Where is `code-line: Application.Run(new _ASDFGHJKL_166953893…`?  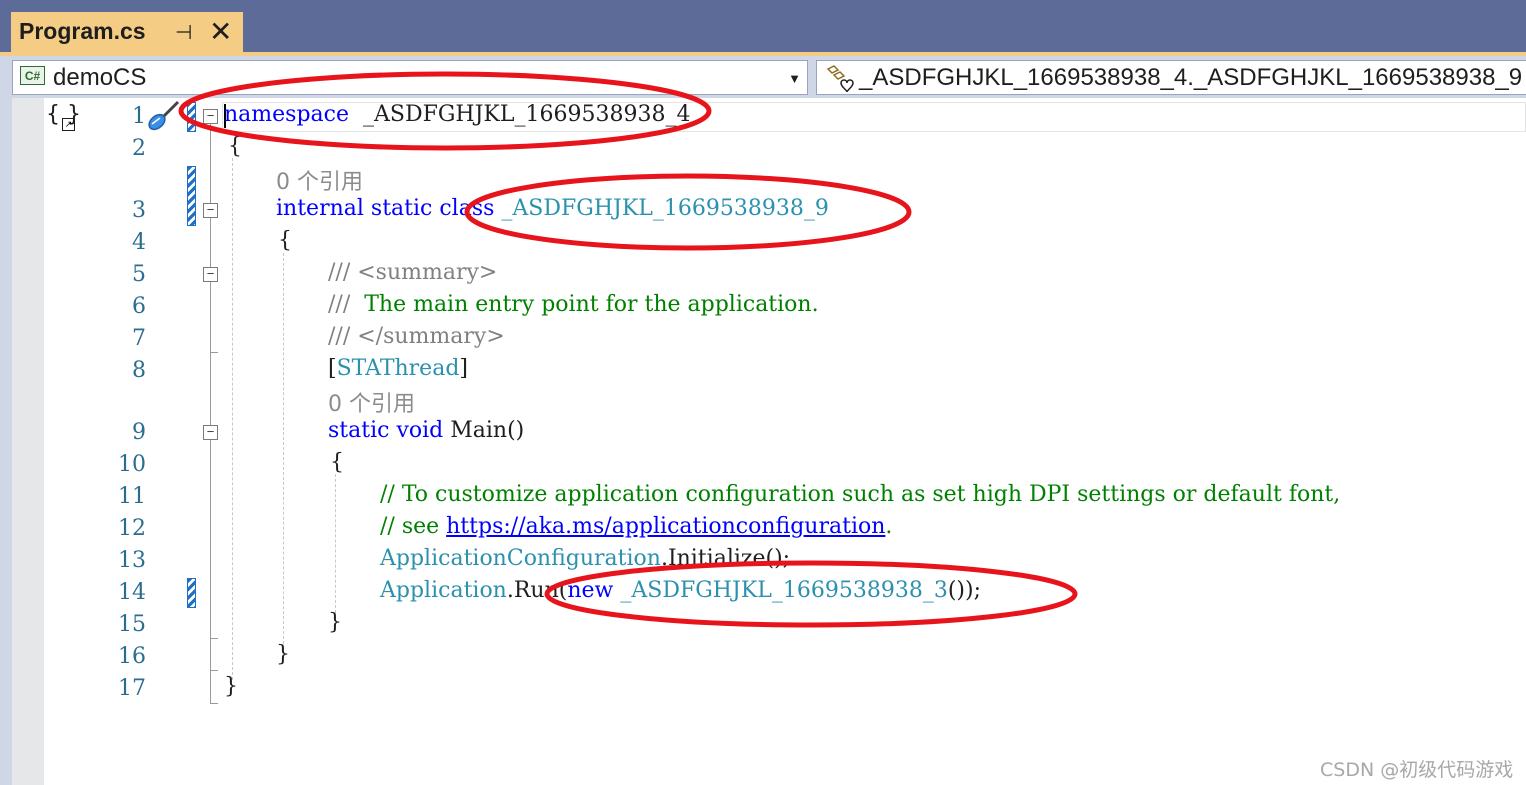
code-line: Application.Run(new _ASDFGHJKL_166953893… is located at coordinates (680, 590).